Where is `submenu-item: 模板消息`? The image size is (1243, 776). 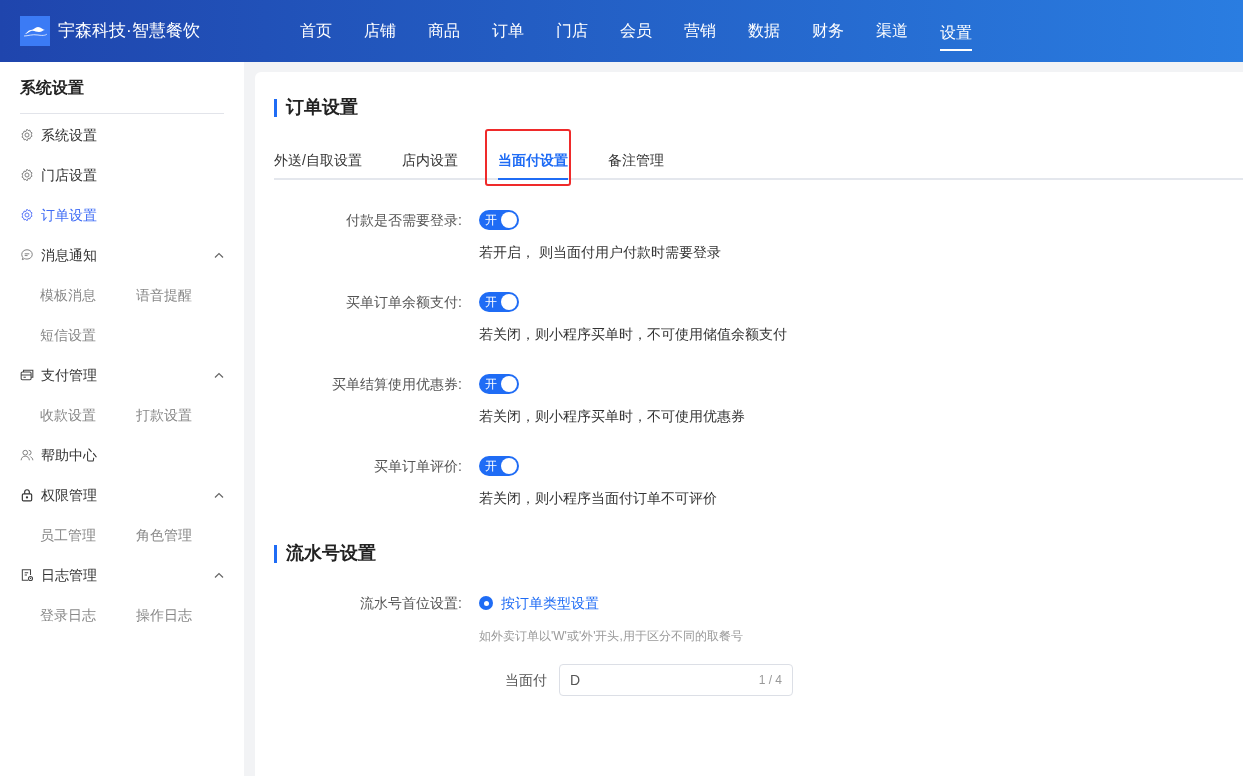
submenu-item: 模板消息 is located at coordinates (68, 295).